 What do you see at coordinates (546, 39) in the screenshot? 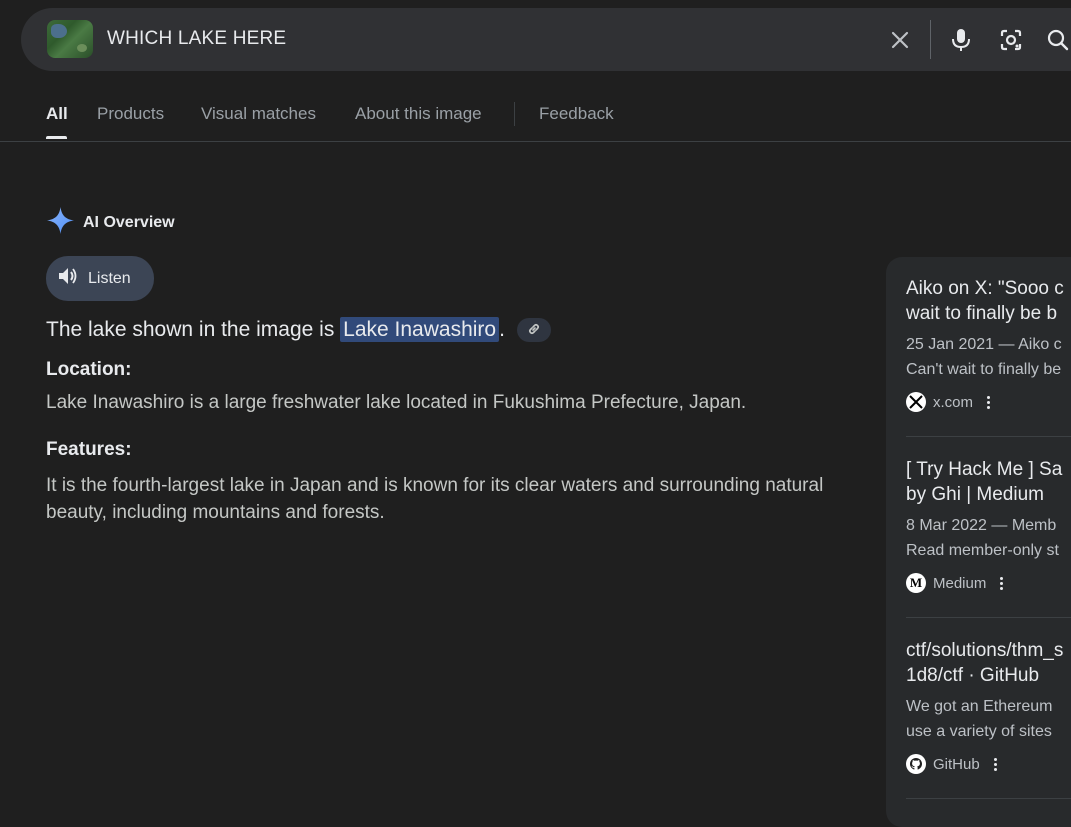
I see `search-bar: WHICH LAKE HERE` at bounding box center [546, 39].